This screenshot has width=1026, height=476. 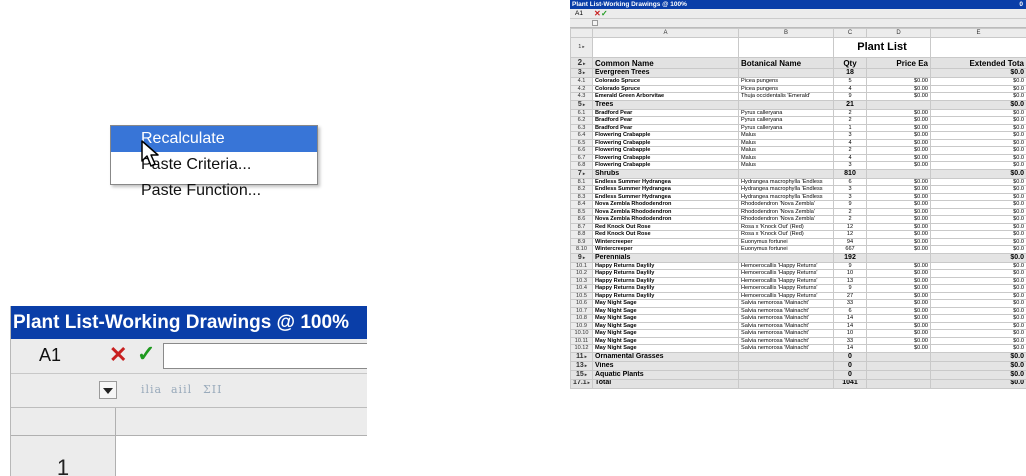 What do you see at coordinates (898, 383) in the screenshot?
I see `cell-price-ea` at bounding box center [898, 383].